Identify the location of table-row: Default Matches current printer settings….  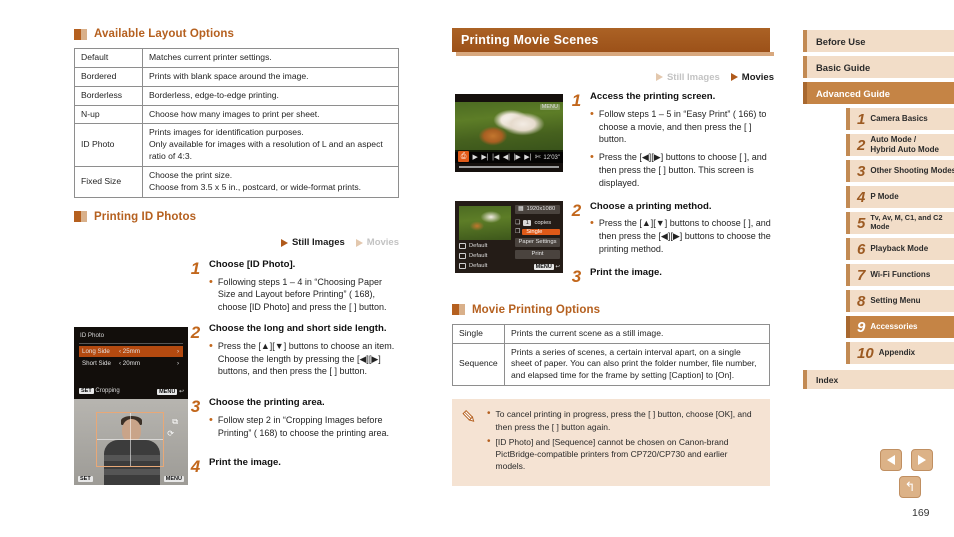
(236, 58).